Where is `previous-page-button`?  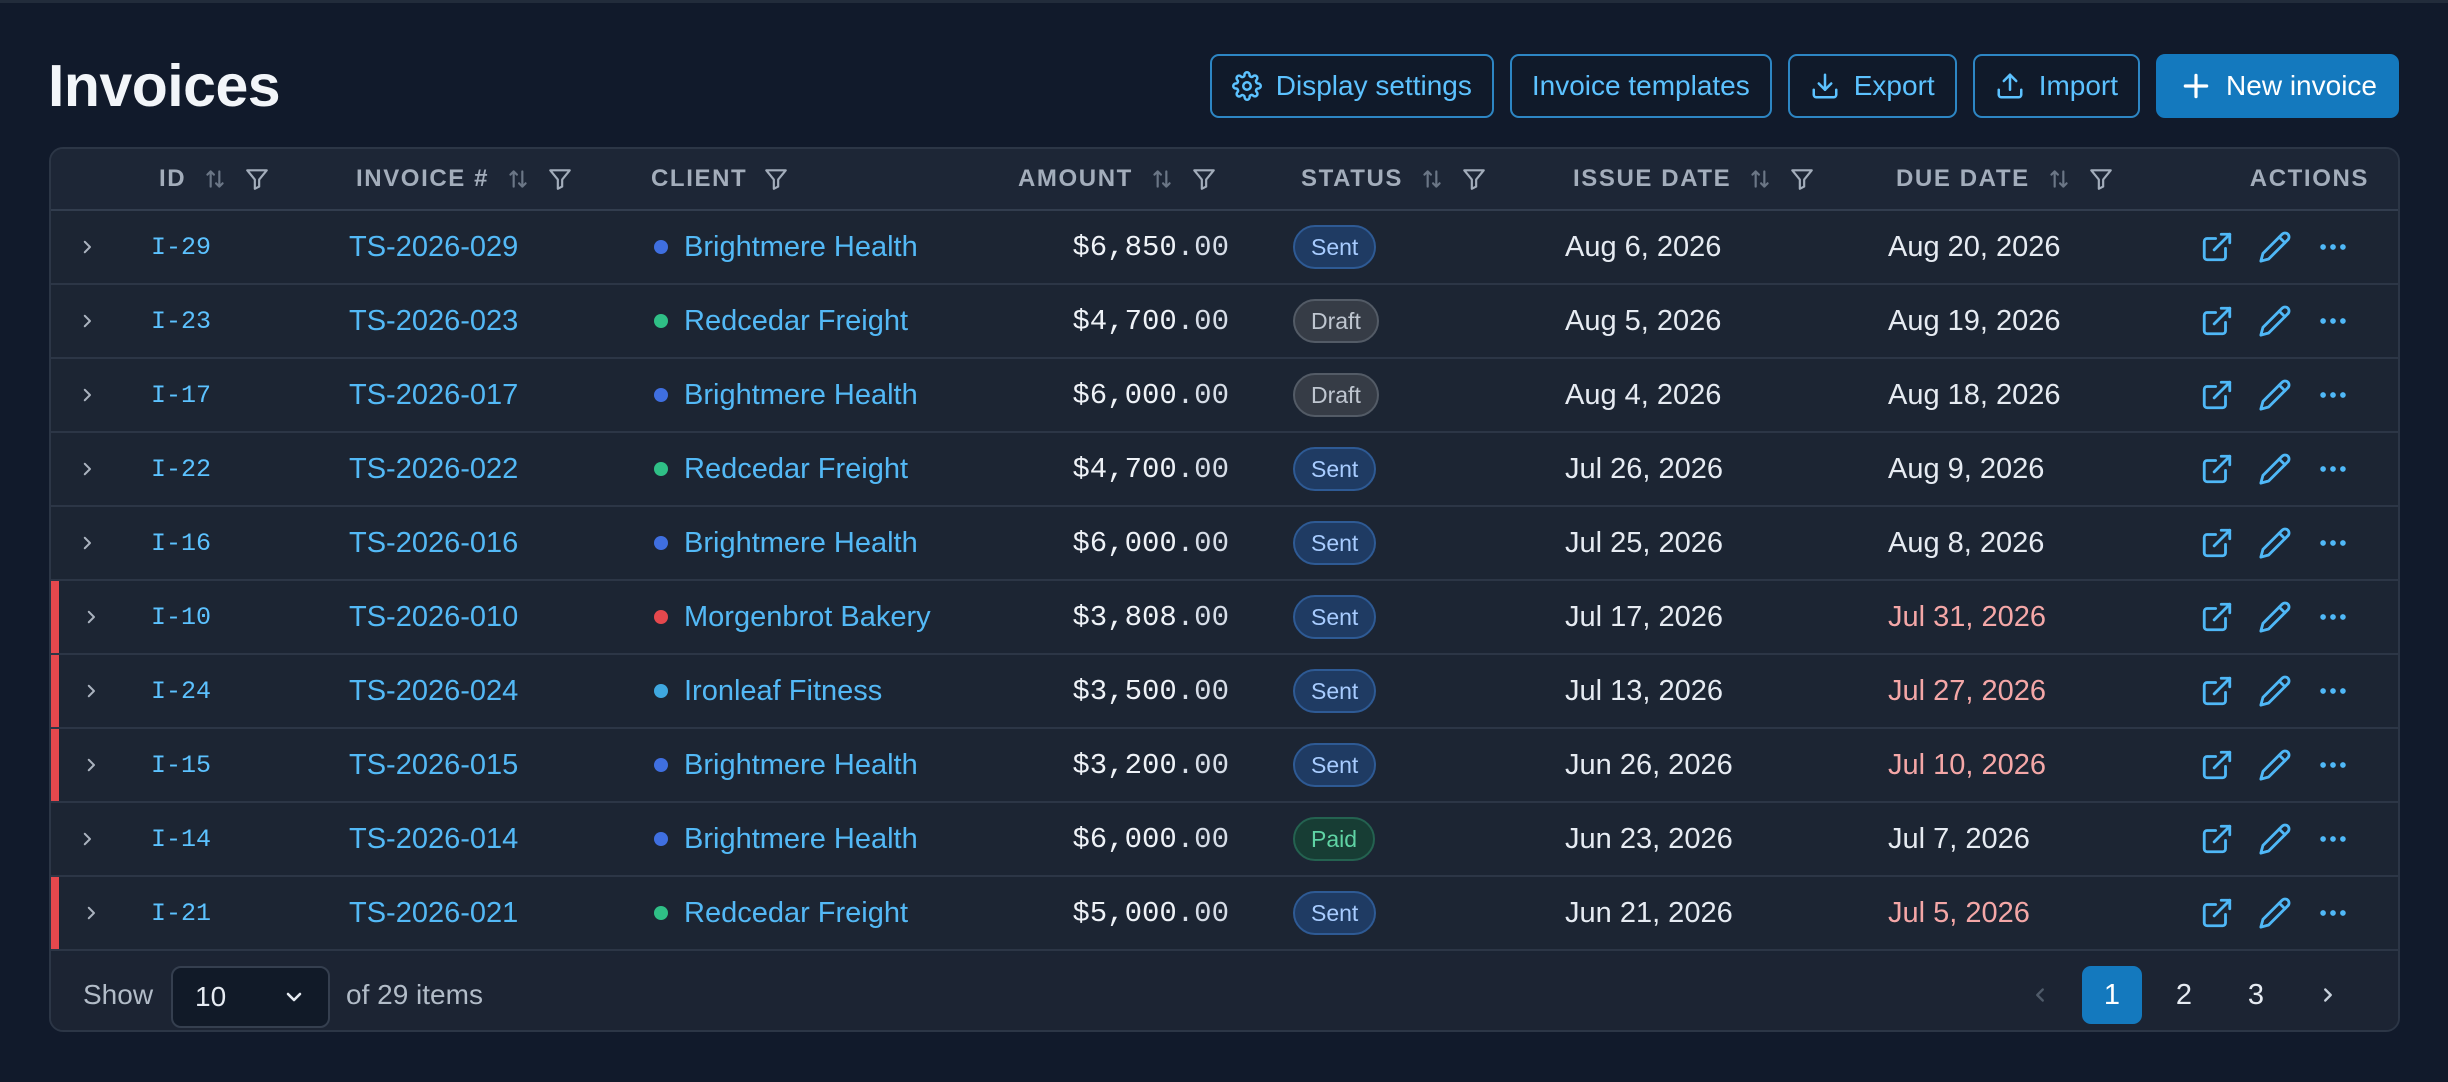 previous-page-button is located at coordinates (2040, 995).